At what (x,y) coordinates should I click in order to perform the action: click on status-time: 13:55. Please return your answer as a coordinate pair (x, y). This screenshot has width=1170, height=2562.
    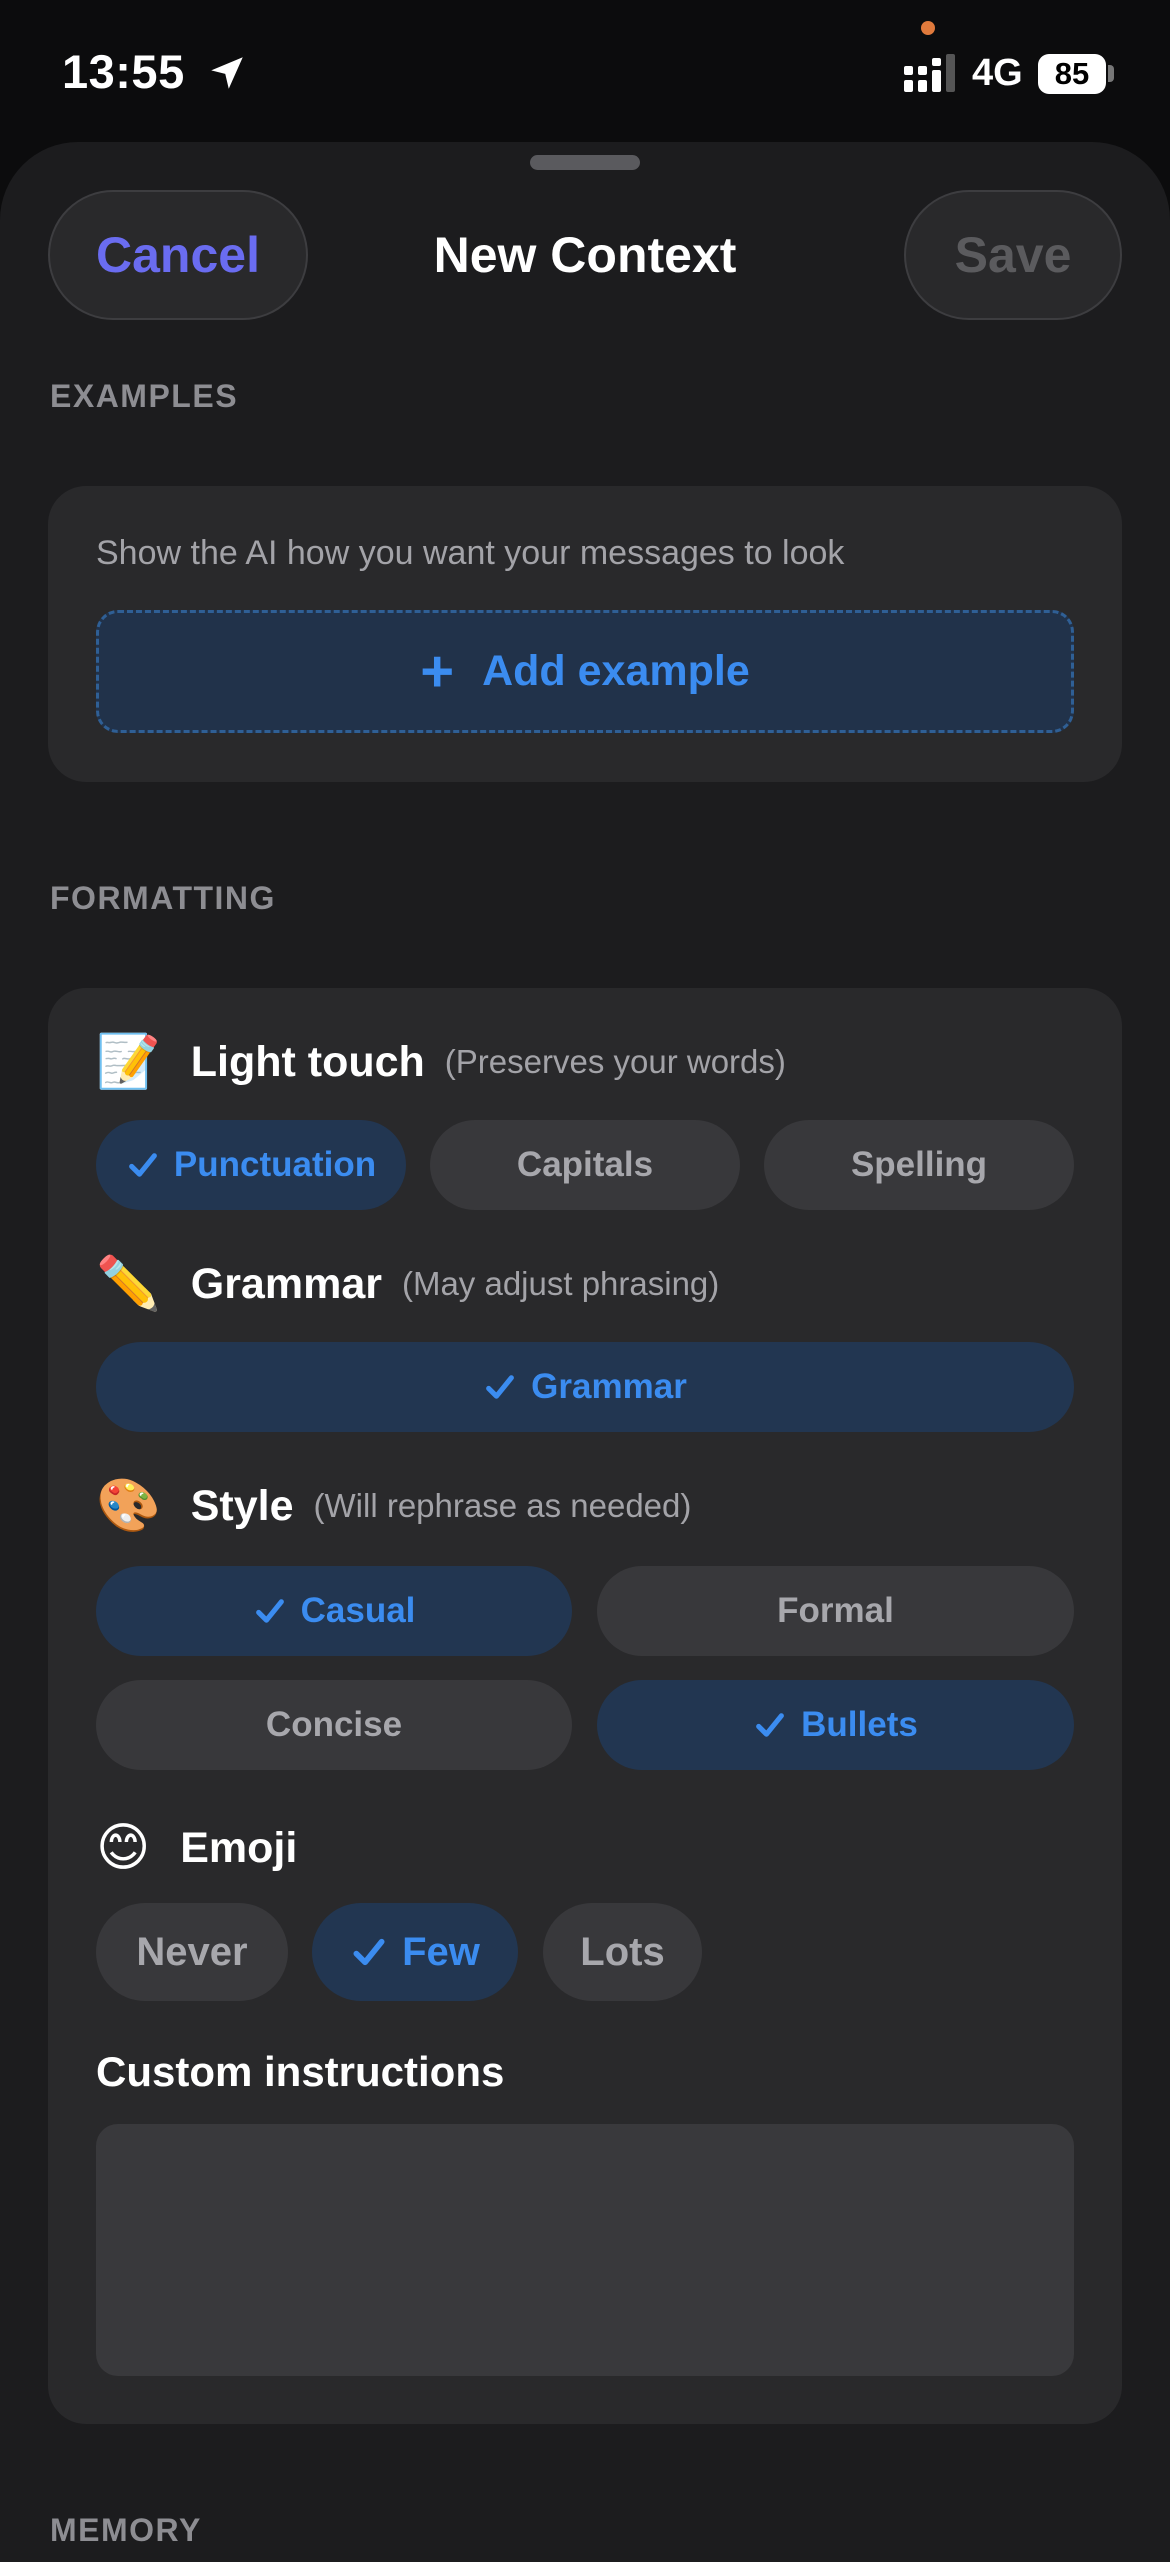
    Looking at the image, I should click on (123, 71).